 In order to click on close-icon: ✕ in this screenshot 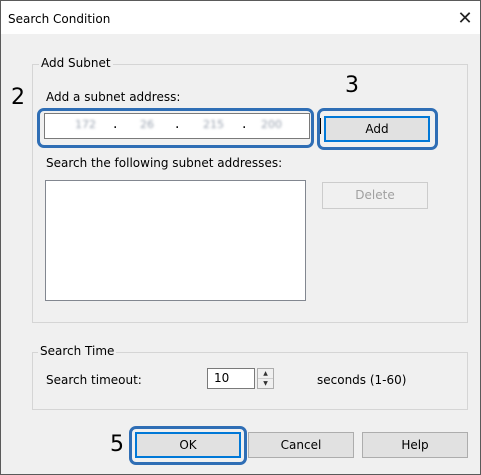, I will do `click(465, 19)`.